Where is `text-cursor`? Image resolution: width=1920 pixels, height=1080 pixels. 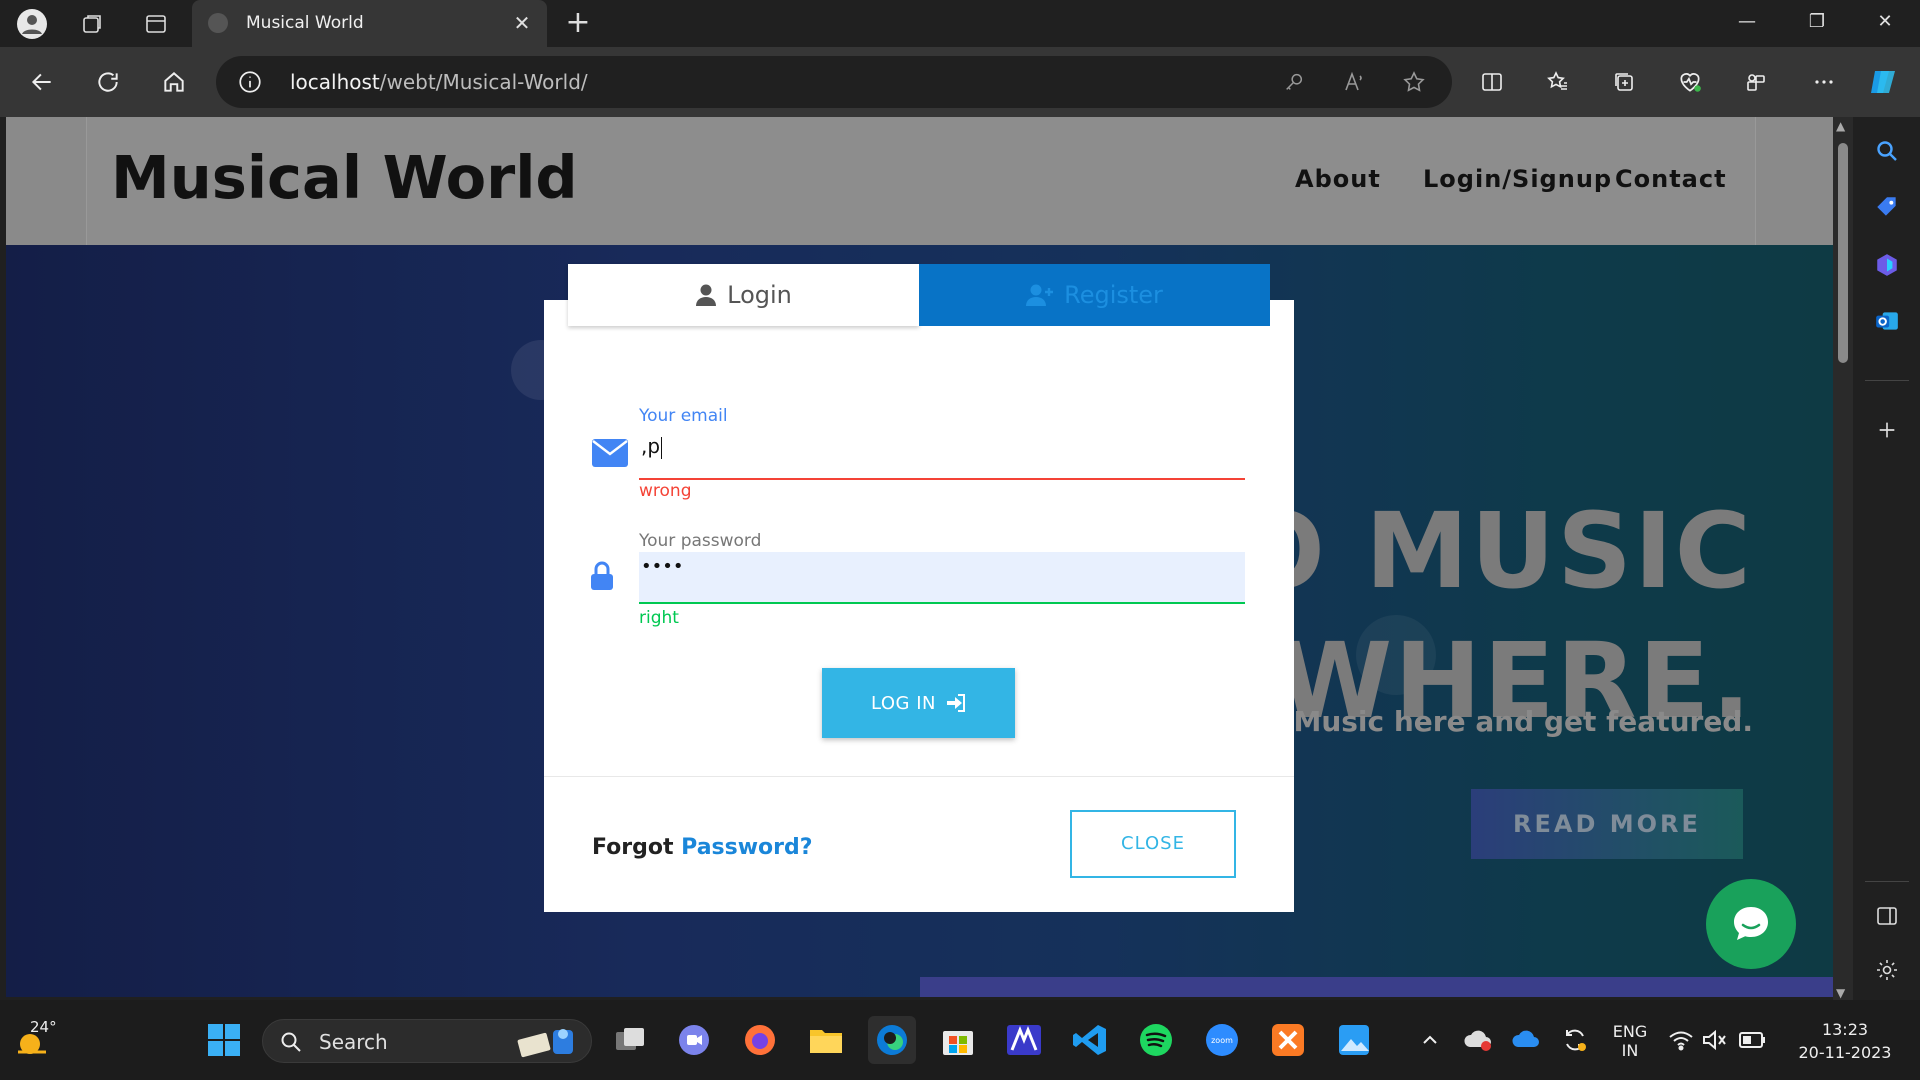
text-cursor is located at coordinates (662, 447).